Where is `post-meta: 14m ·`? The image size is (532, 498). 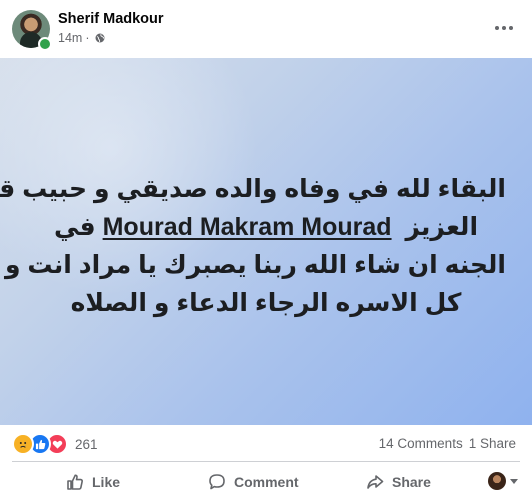
post-meta: 14m · is located at coordinates (81, 38).